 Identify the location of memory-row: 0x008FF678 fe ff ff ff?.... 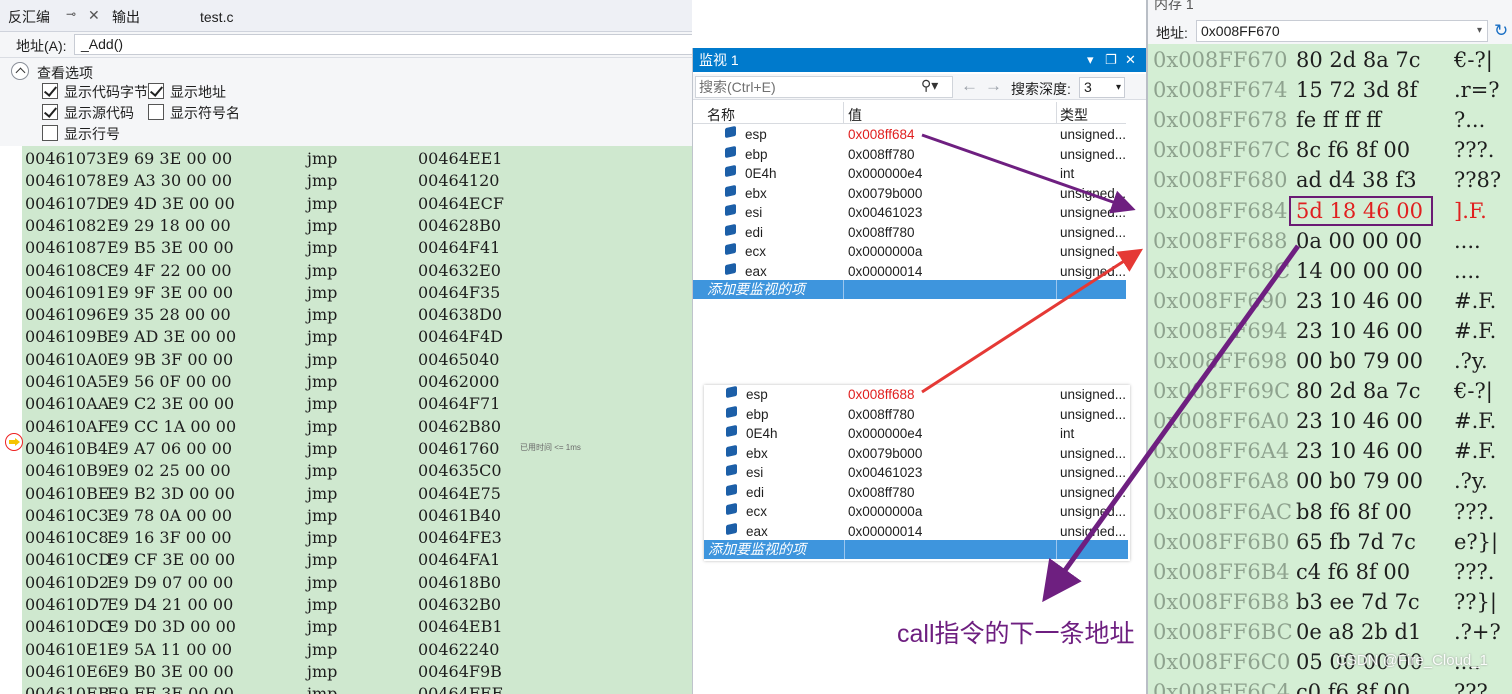
(1330, 121).